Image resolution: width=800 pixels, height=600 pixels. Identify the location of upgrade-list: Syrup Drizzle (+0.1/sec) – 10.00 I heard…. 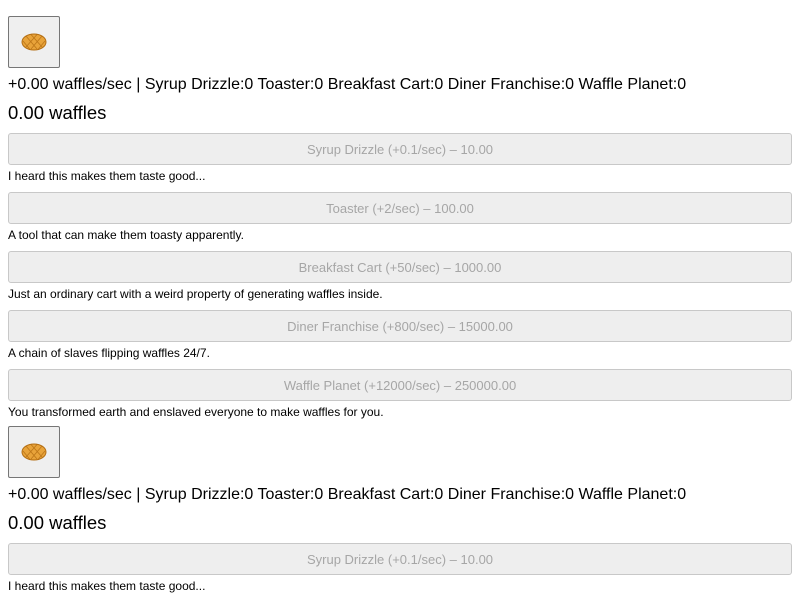
(400, 568).